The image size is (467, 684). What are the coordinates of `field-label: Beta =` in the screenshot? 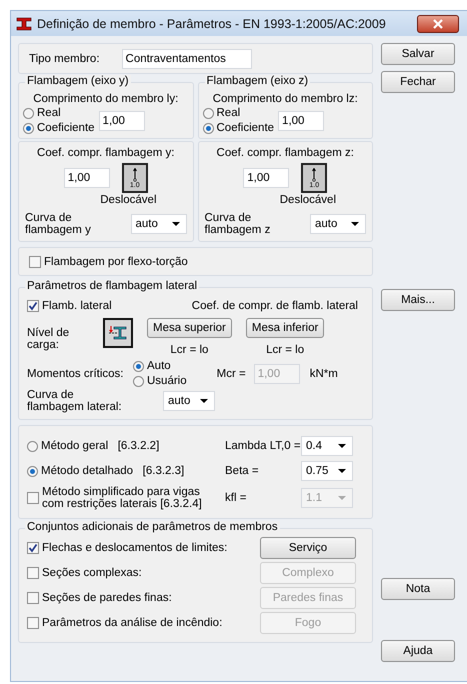 It's located at (242, 471).